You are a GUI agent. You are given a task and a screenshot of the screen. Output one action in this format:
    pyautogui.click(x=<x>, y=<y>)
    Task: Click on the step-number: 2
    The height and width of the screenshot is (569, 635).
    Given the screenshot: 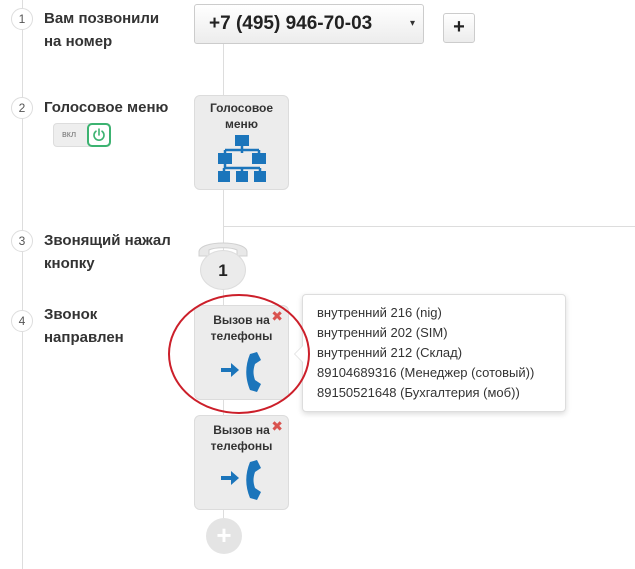 What is the action you would take?
    pyautogui.click(x=22, y=108)
    